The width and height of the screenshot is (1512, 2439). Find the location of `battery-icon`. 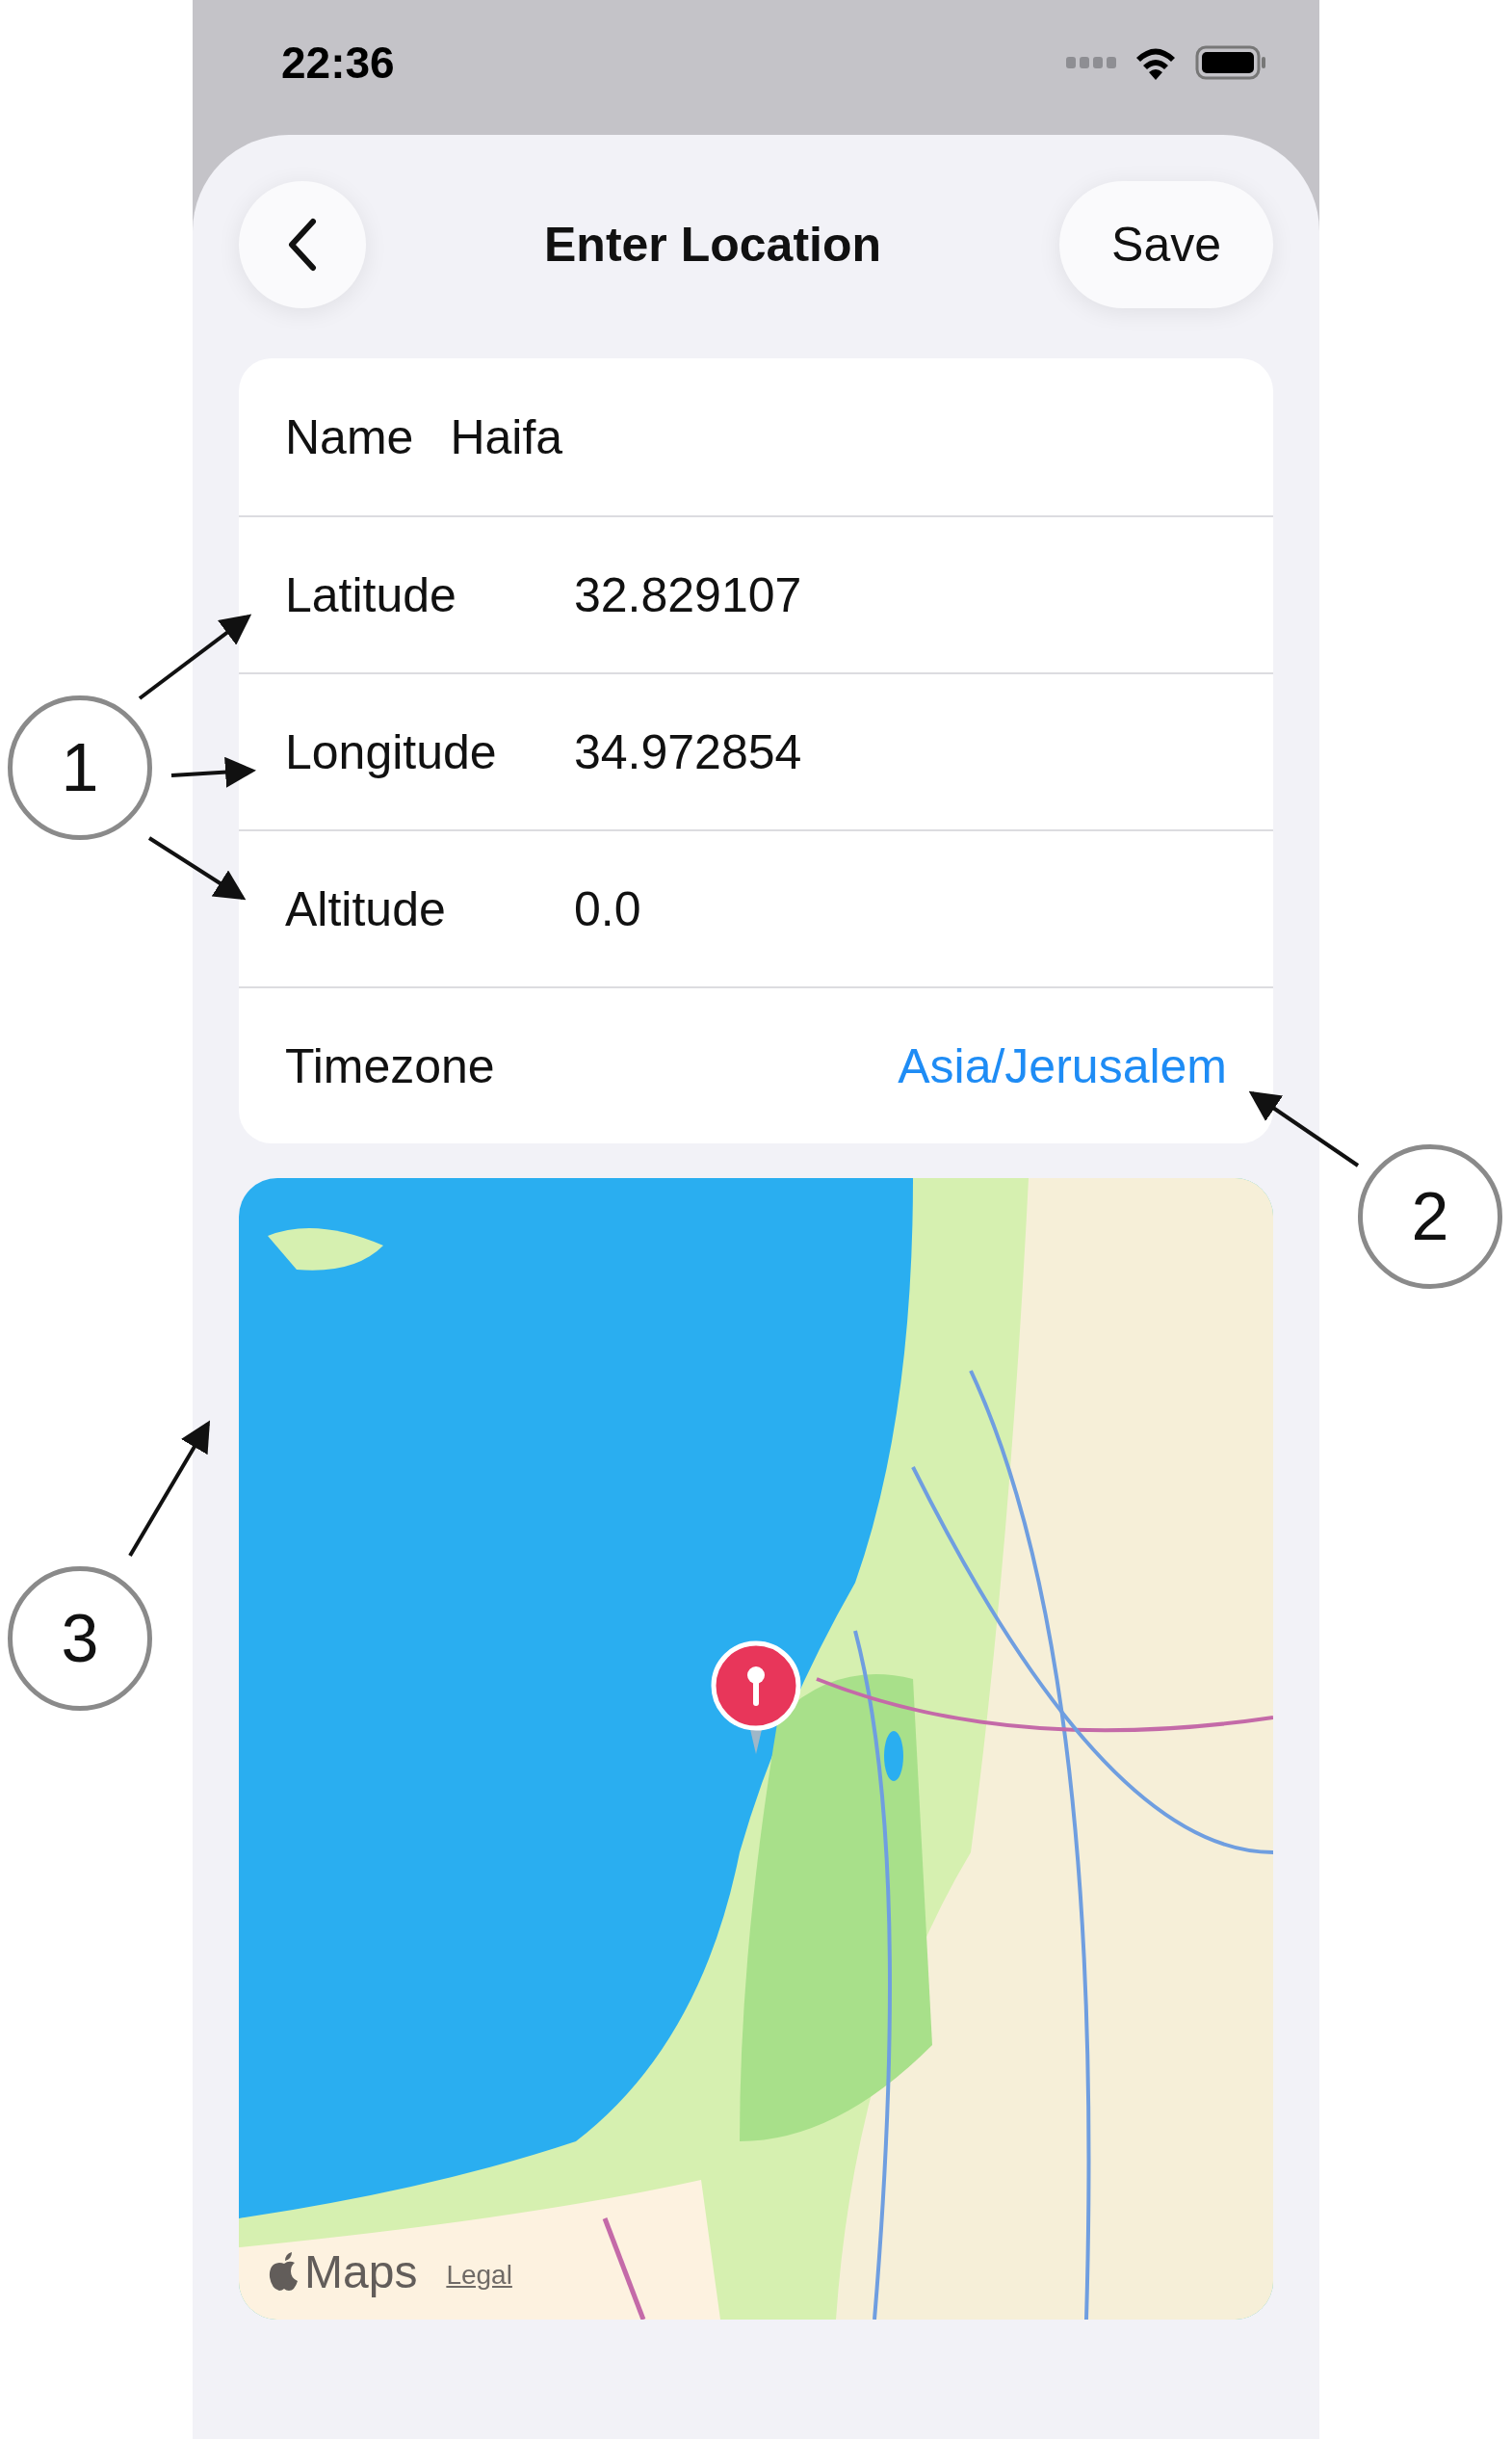

battery-icon is located at coordinates (1230, 62).